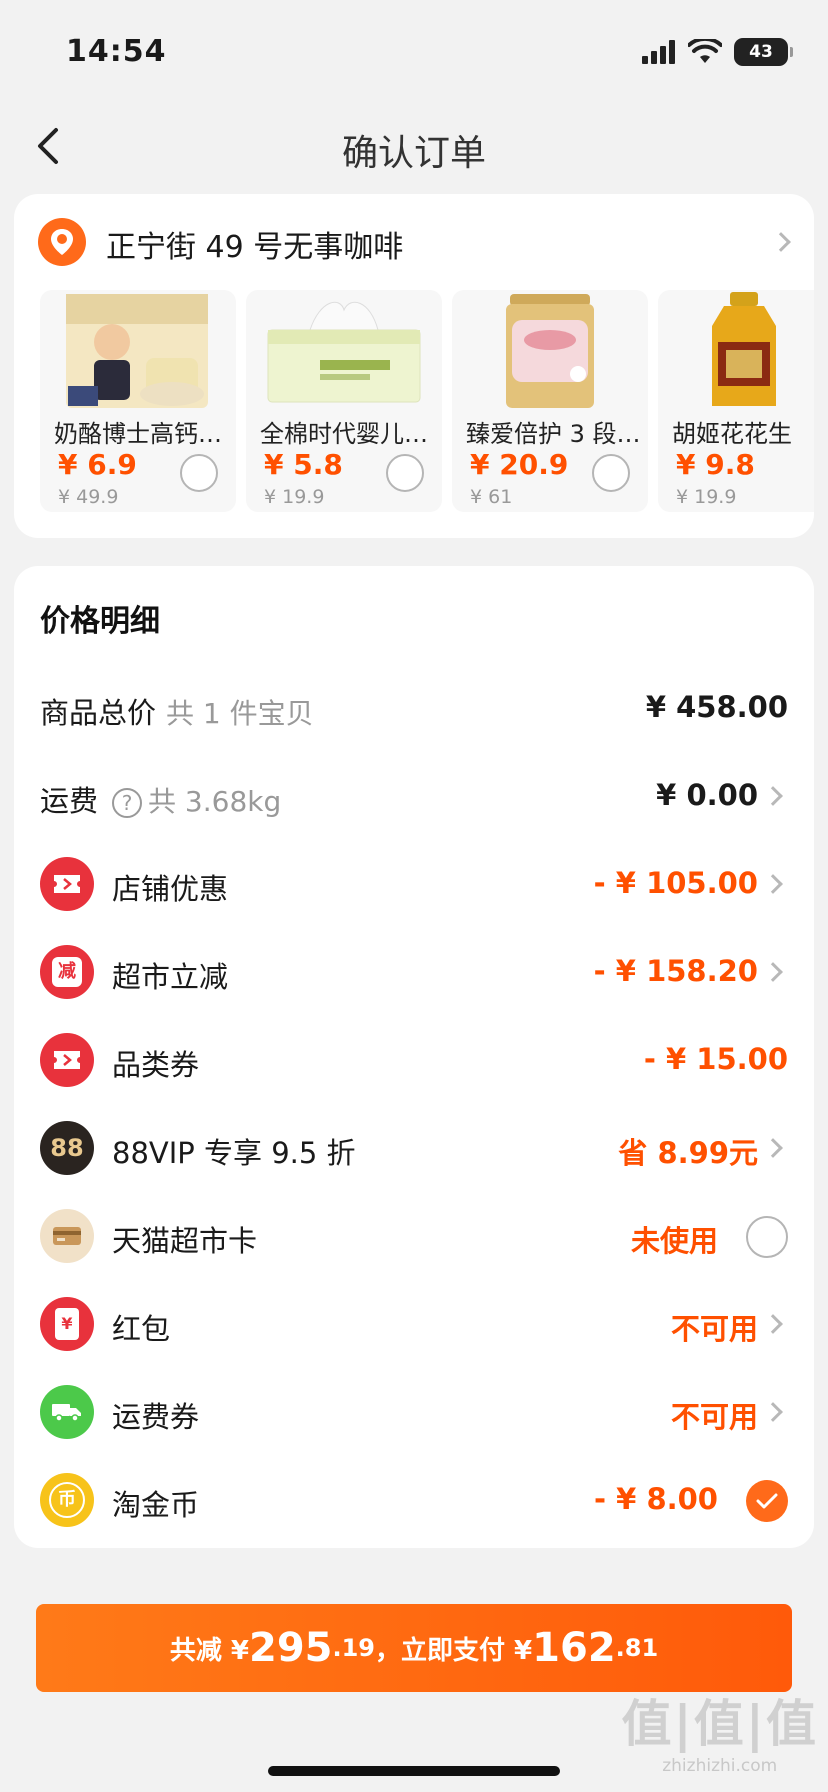  I want to click on row-value: - ¥ 158.20, so click(675, 971).